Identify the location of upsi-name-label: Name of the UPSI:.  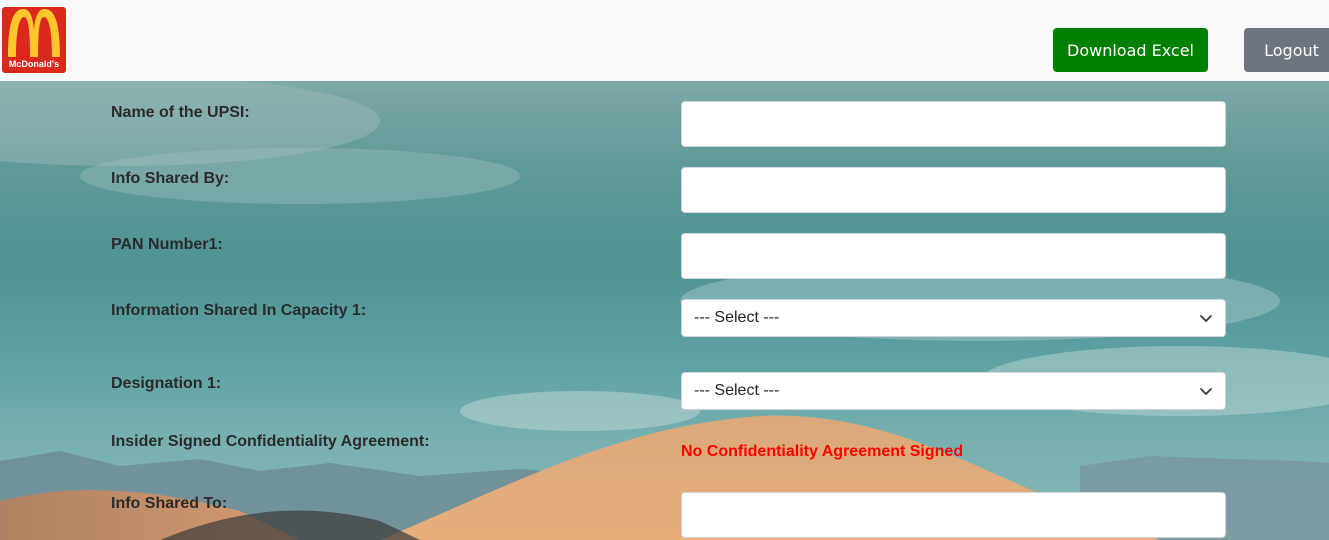
(180, 112).